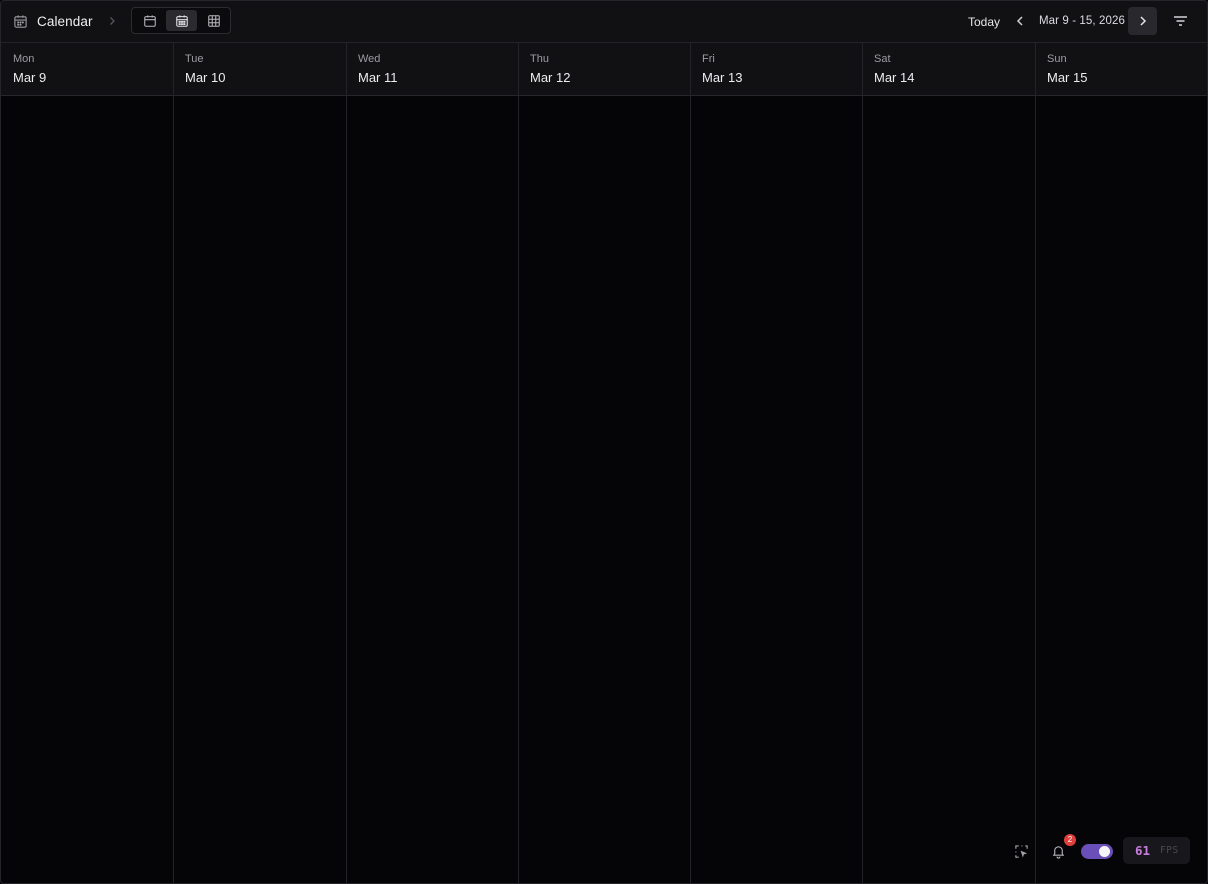 This screenshot has width=1208, height=884. Describe the element at coordinates (259, 69) in the screenshot. I see `day-header-tue: Tue Mar 10` at that location.